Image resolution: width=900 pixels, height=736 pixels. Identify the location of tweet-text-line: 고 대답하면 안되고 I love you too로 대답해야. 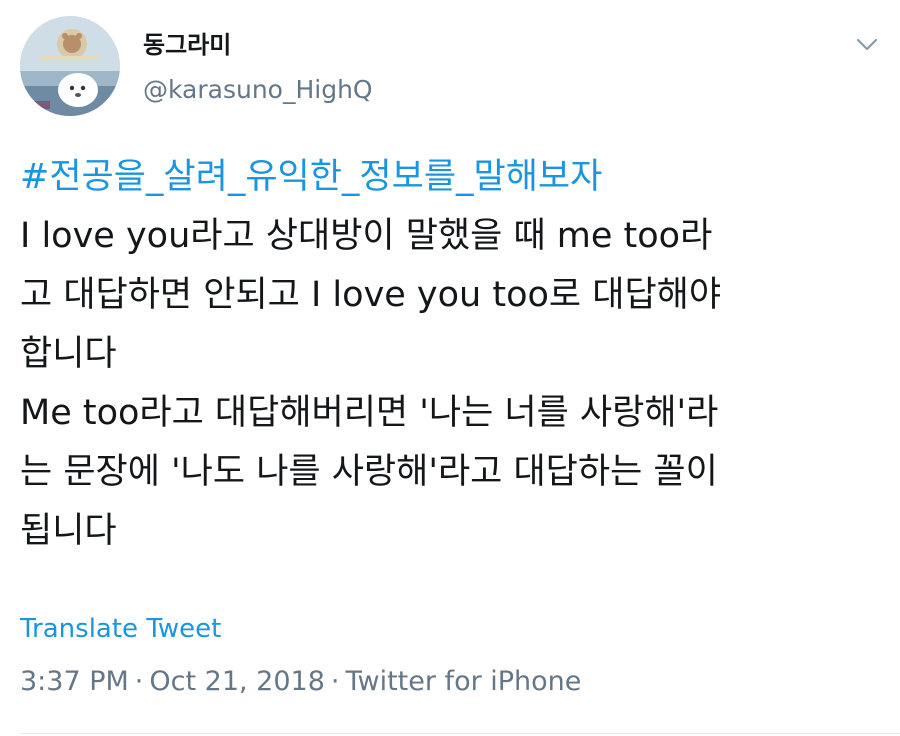
(371, 295).